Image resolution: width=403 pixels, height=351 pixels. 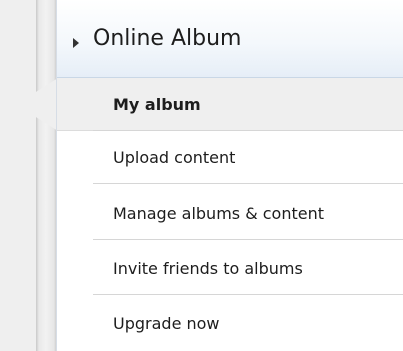 I want to click on expand-arrow-icon, so click(x=76, y=43).